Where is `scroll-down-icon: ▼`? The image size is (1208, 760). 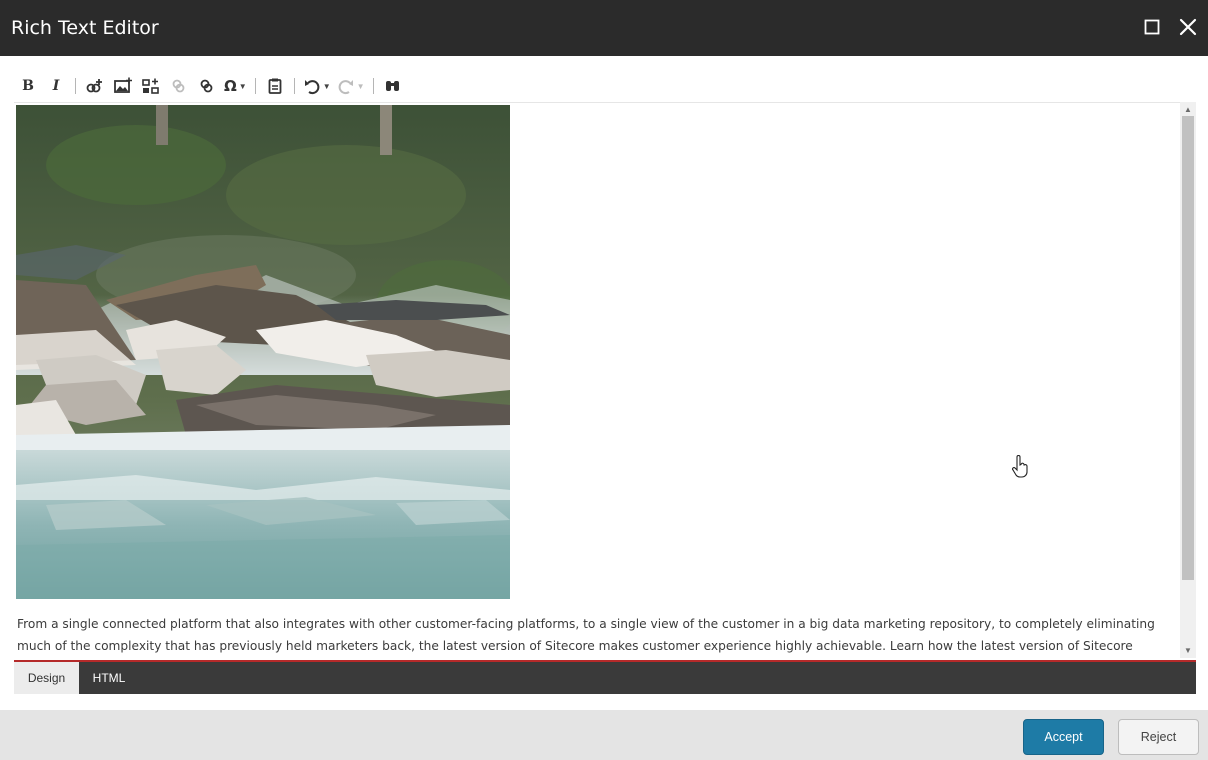 scroll-down-icon: ▼ is located at coordinates (1188, 650).